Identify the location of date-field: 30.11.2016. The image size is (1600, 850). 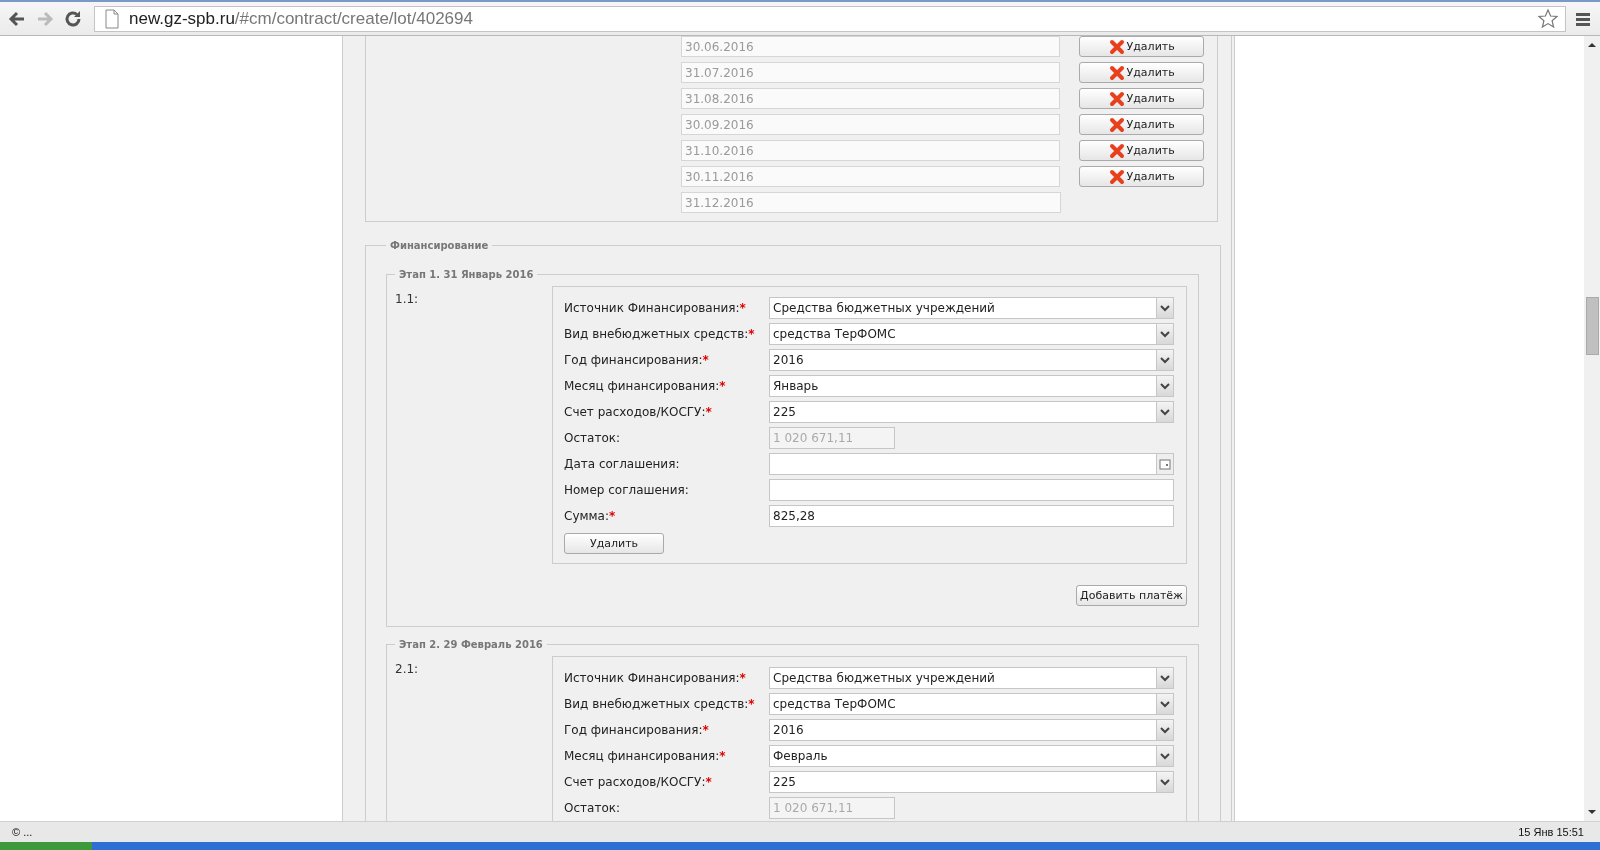
(871, 176).